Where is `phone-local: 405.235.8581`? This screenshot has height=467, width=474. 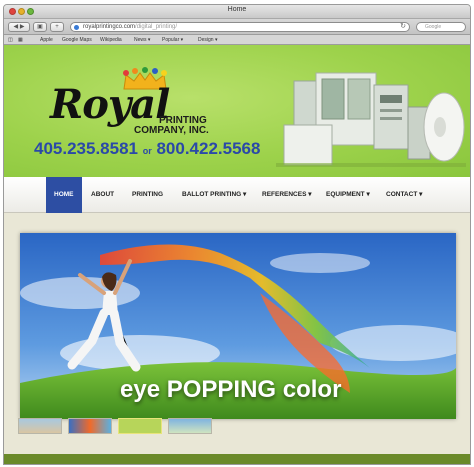
phone-local: 405.235.8581 is located at coordinates (86, 148).